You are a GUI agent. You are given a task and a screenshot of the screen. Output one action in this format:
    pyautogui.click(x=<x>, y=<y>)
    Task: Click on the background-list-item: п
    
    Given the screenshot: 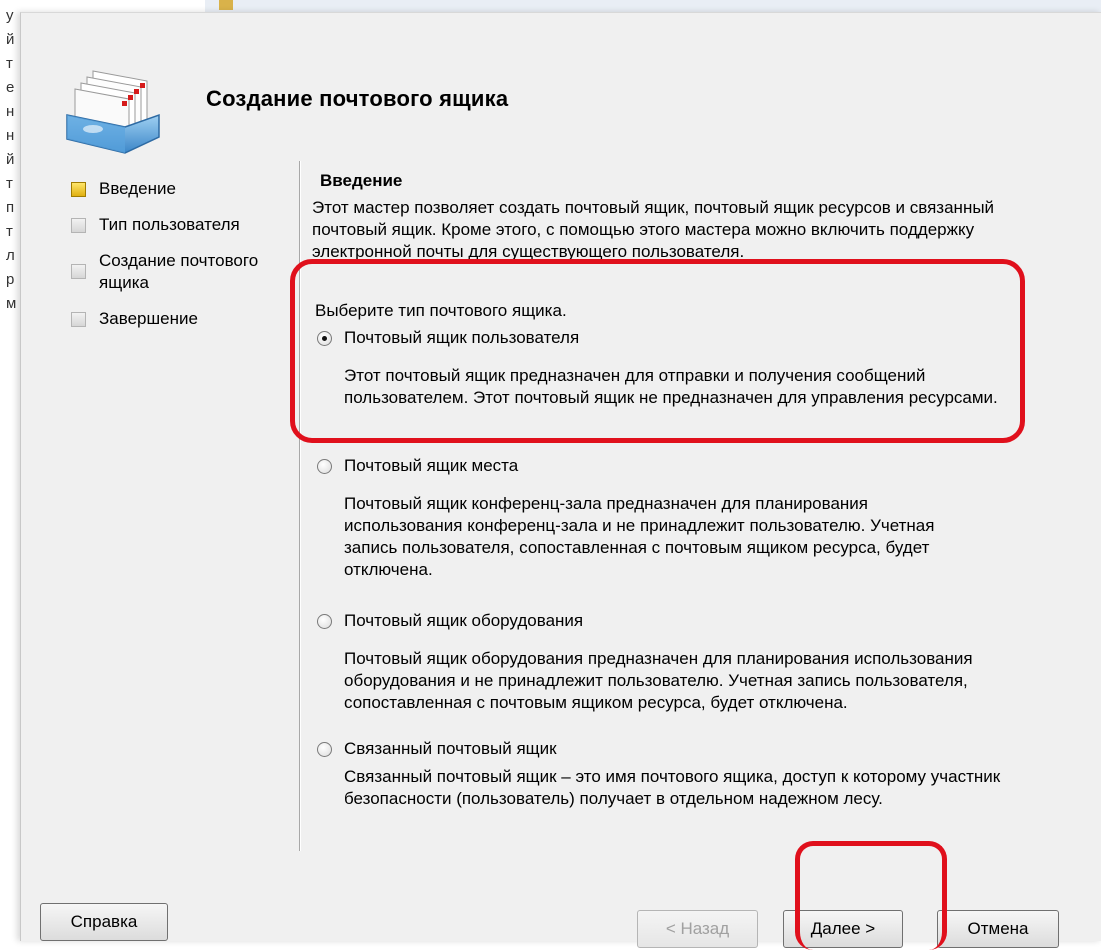 What is the action you would take?
    pyautogui.click(x=10, y=207)
    